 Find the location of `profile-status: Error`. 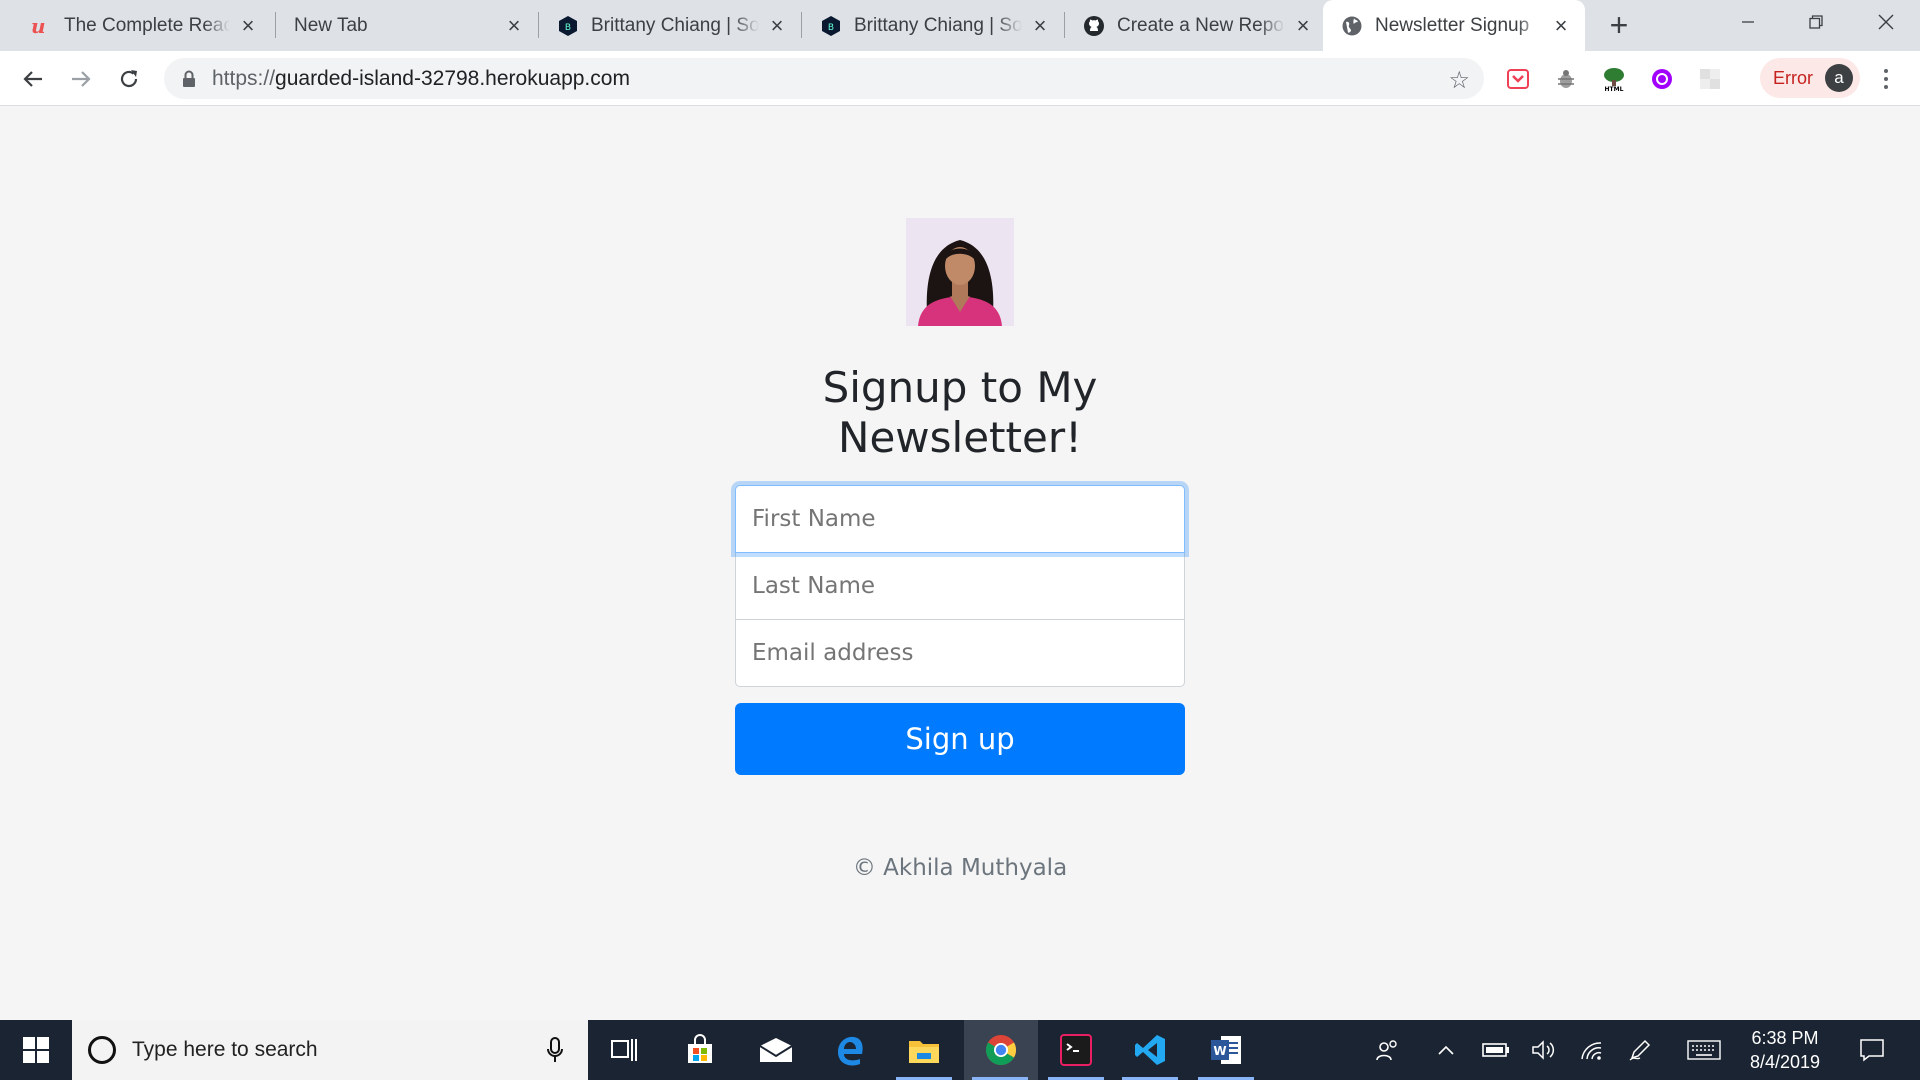

profile-status: Error is located at coordinates (1793, 78).